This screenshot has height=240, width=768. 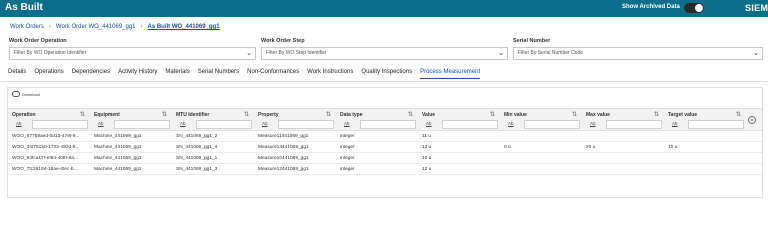 I want to click on breadcrumb-work-orders: Work Orders, so click(x=27, y=27).